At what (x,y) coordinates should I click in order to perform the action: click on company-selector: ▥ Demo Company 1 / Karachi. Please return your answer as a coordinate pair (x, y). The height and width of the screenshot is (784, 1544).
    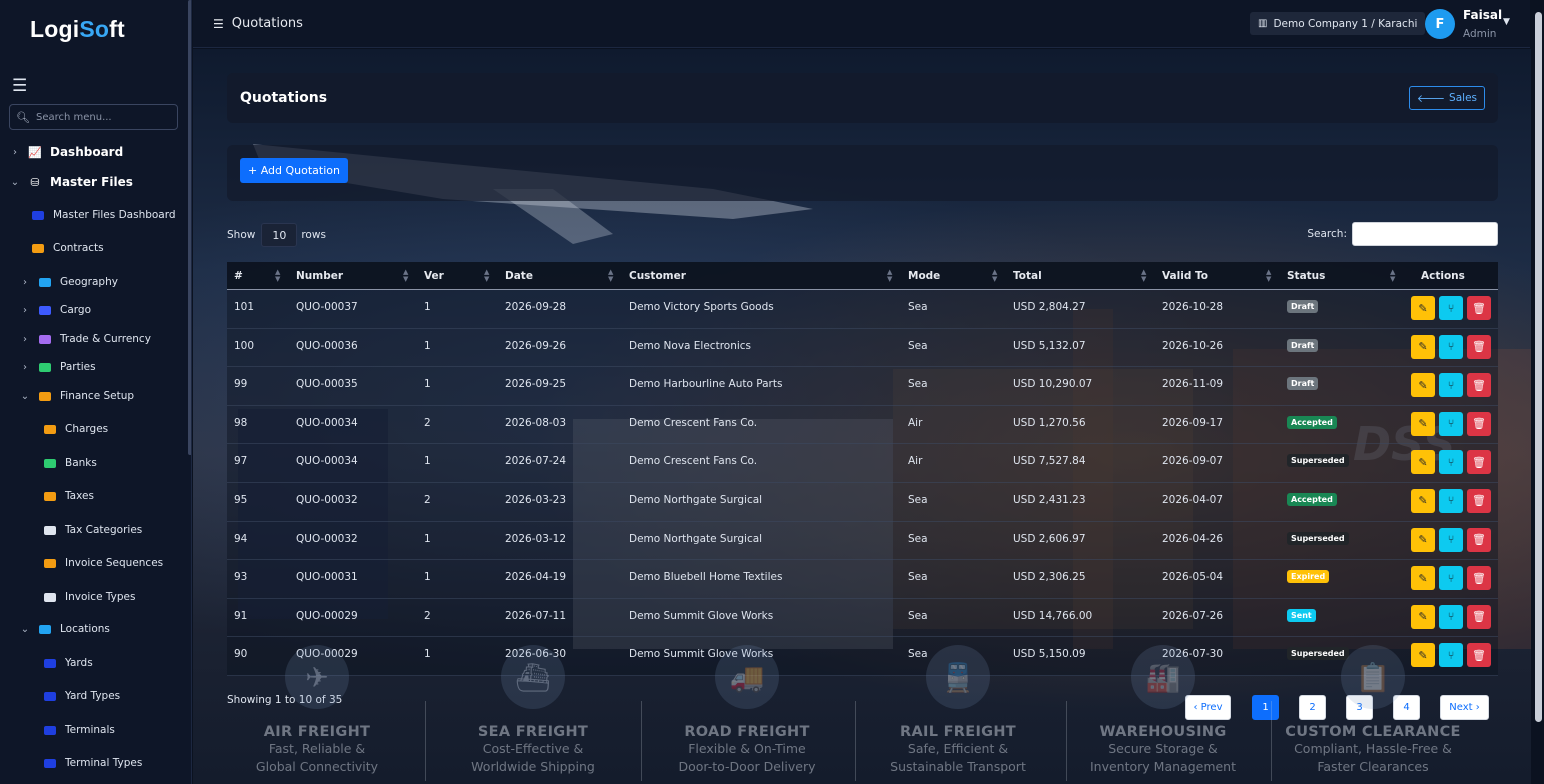
    Looking at the image, I should click on (1338, 23).